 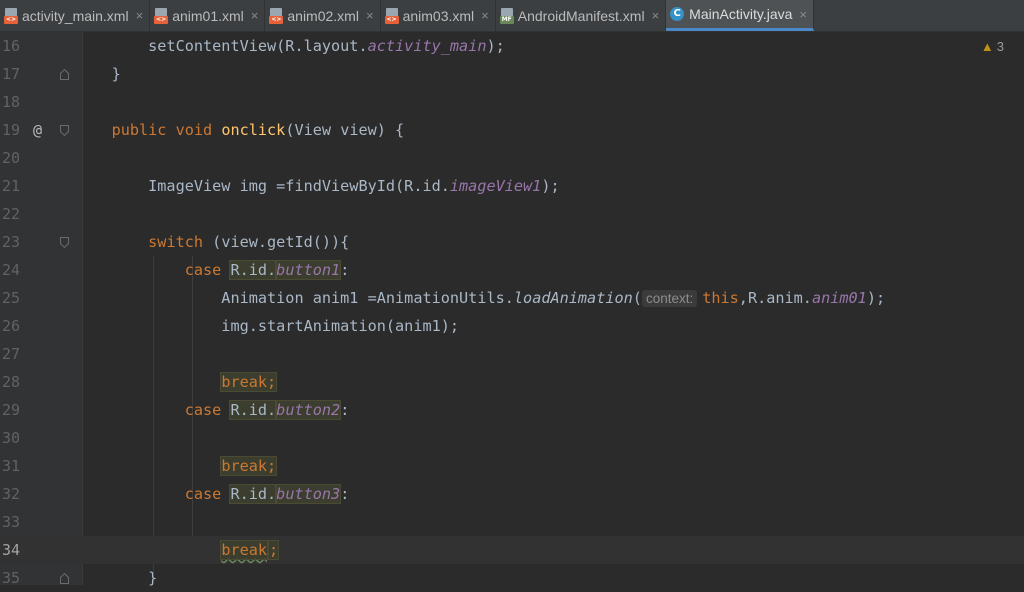 What do you see at coordinates (11, 102) in the screenshot?
I see `line-number: 18` at bounding box center [11, 102].